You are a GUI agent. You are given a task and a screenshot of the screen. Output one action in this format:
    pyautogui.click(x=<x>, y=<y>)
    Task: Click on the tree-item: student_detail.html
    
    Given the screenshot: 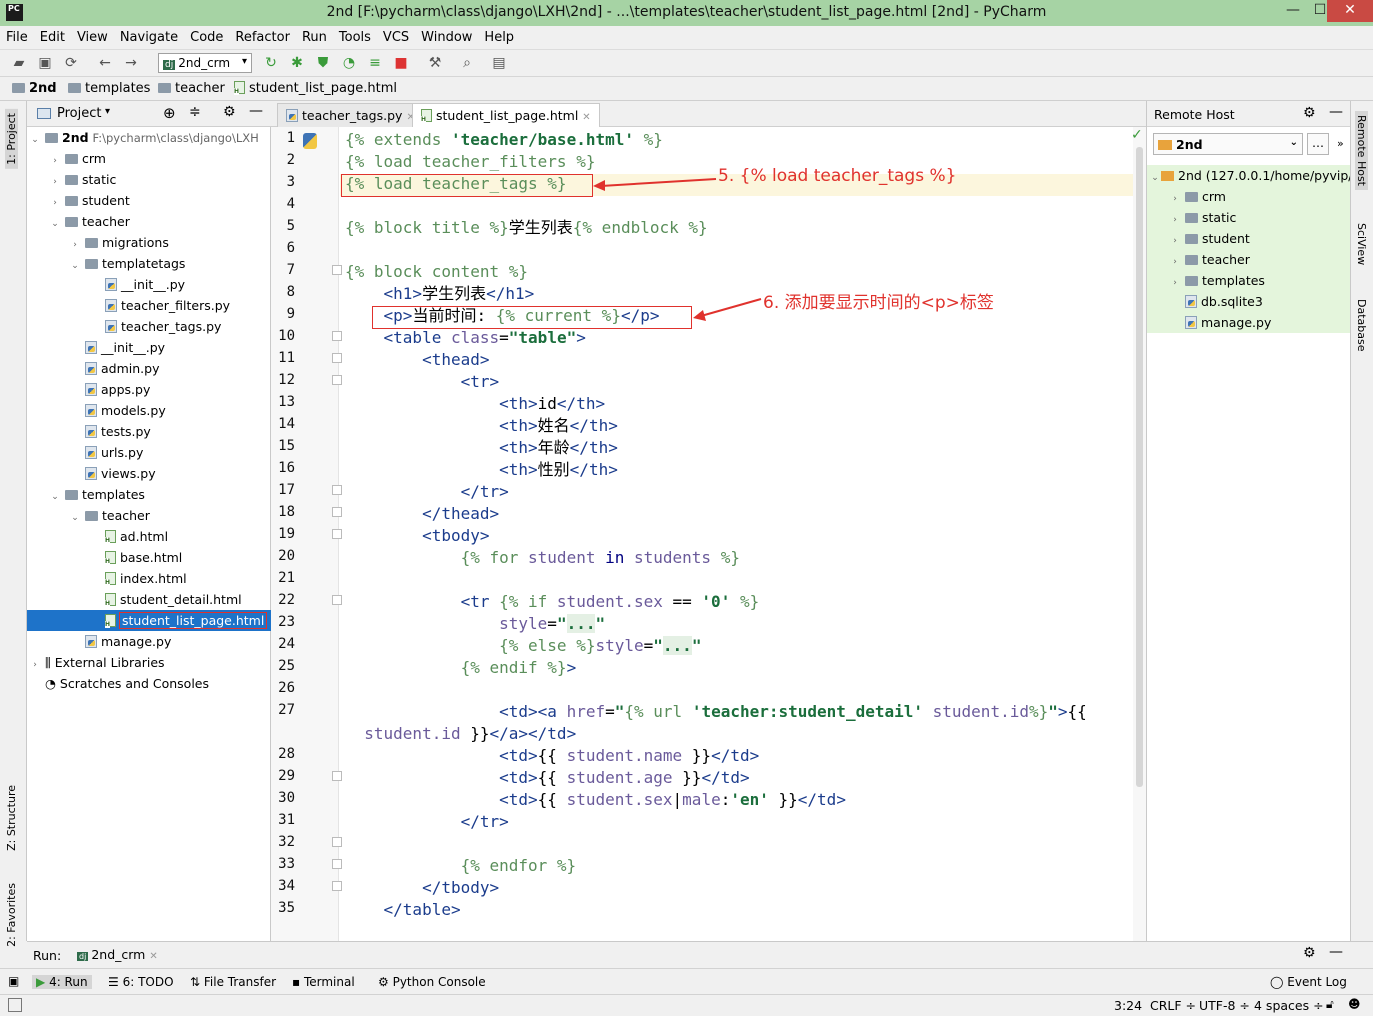 What is the action you would take?
    pyautogui.click(x=149, y=599)
    